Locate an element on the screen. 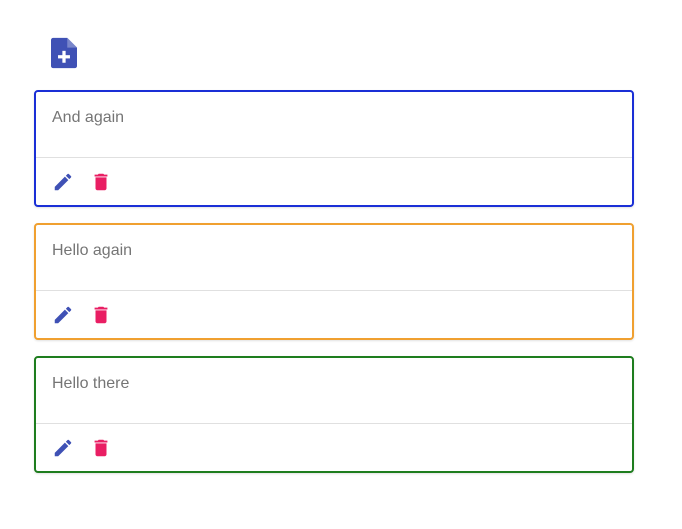 The image size is (682, 529). note-text: Hello there is located at coordinates (334, 391).